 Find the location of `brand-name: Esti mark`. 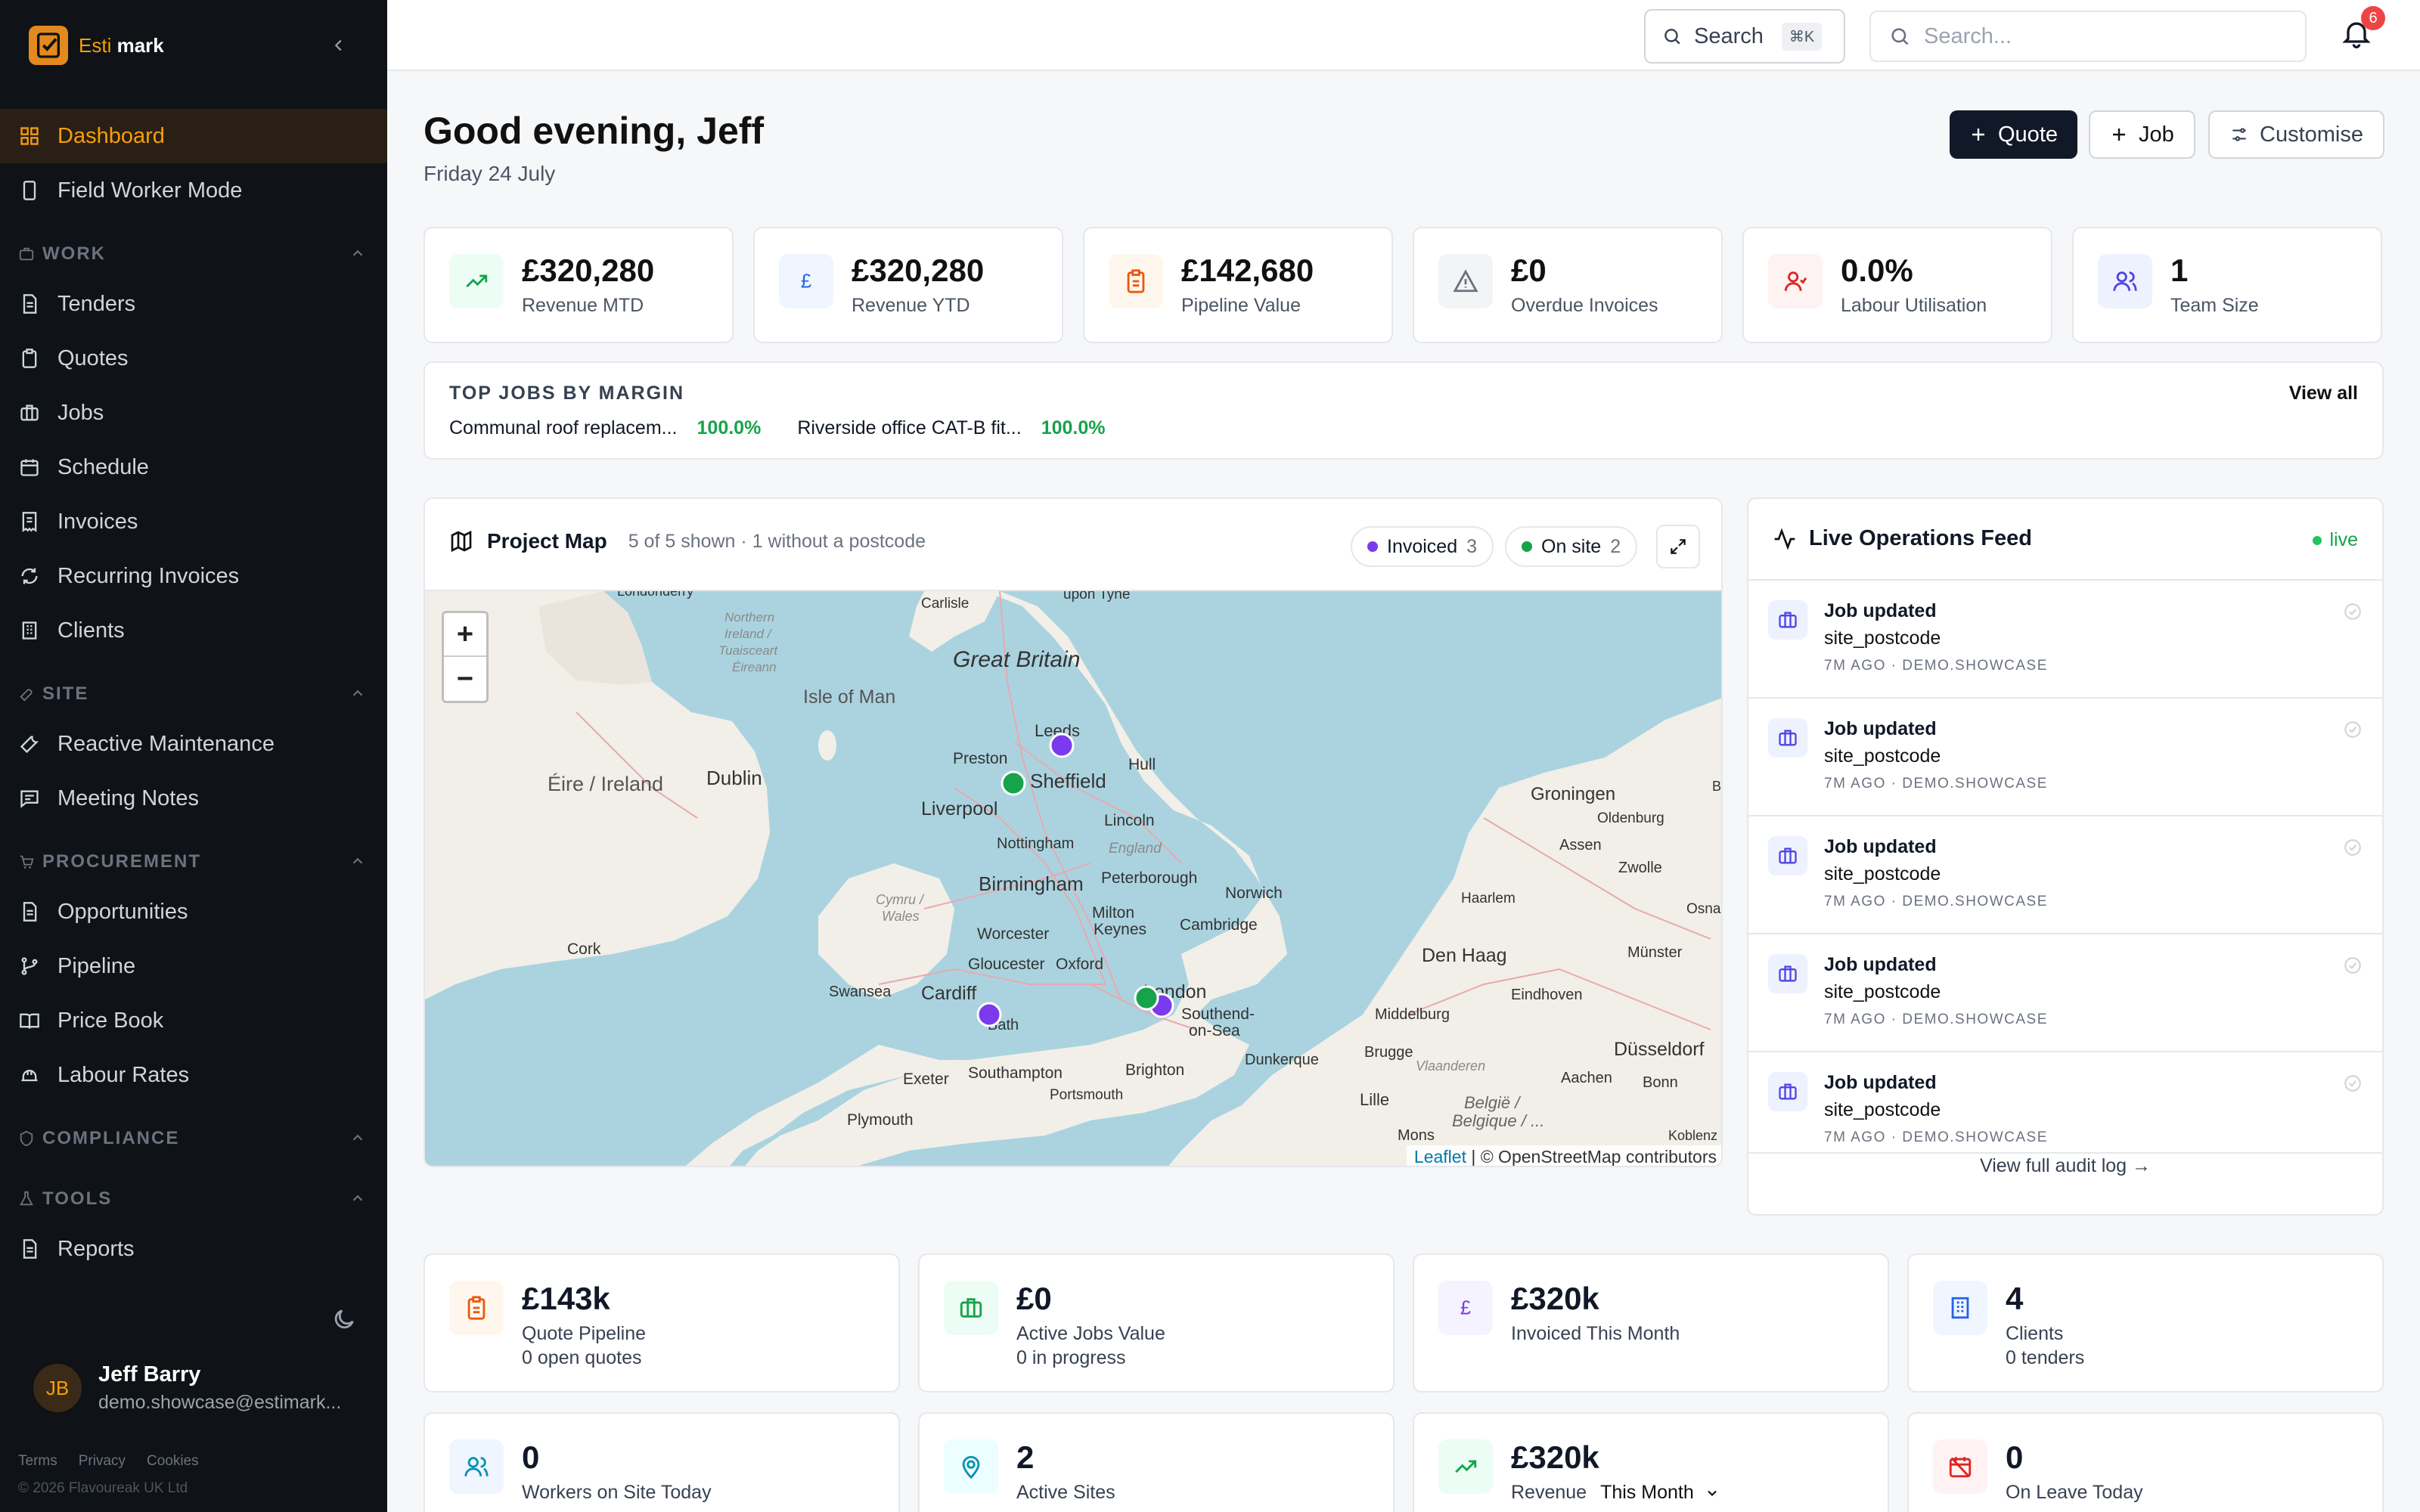

brand-name: Esti mark is located at coordinates (121, 45).